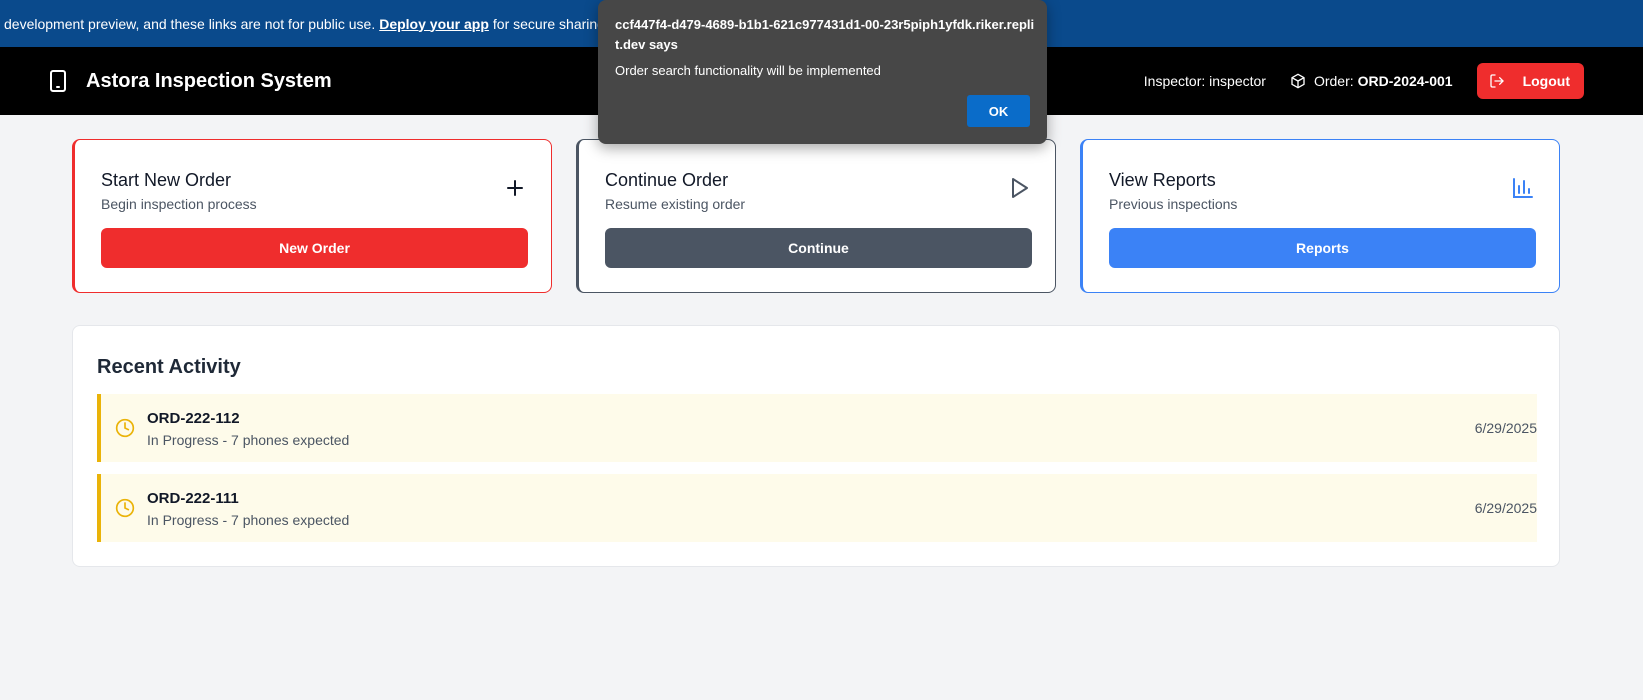 This screenshot has height=700, width=1643. What do you see at coordinates (1405, 81) in the screenshot?
I see `order-number: ORD-2024-001` at bounding box center [1405, 81].